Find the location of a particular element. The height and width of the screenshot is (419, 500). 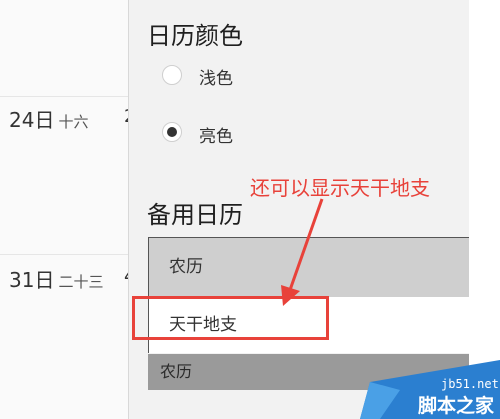

annotation-text: 还可以显示天干地支 is located at coordinates (340, 188).